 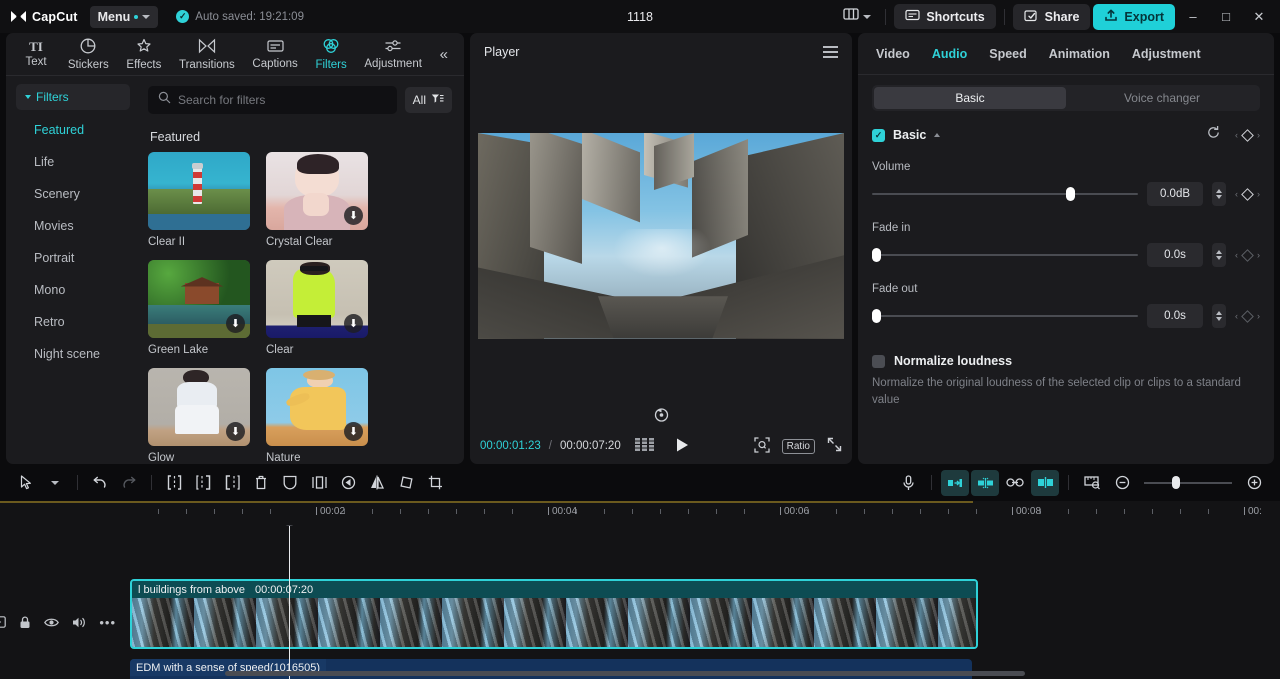 What do you see at coordinates (834, 446) in the screenshot?
I see `fullscreen-icon` at bounding box center [834, 446].